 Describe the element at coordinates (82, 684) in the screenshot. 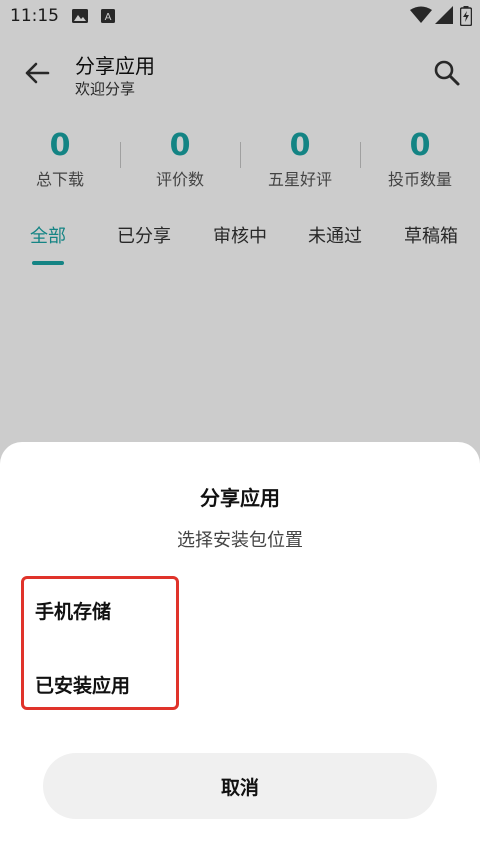

I see `option-installed-apps: 已安装应用` at that location.